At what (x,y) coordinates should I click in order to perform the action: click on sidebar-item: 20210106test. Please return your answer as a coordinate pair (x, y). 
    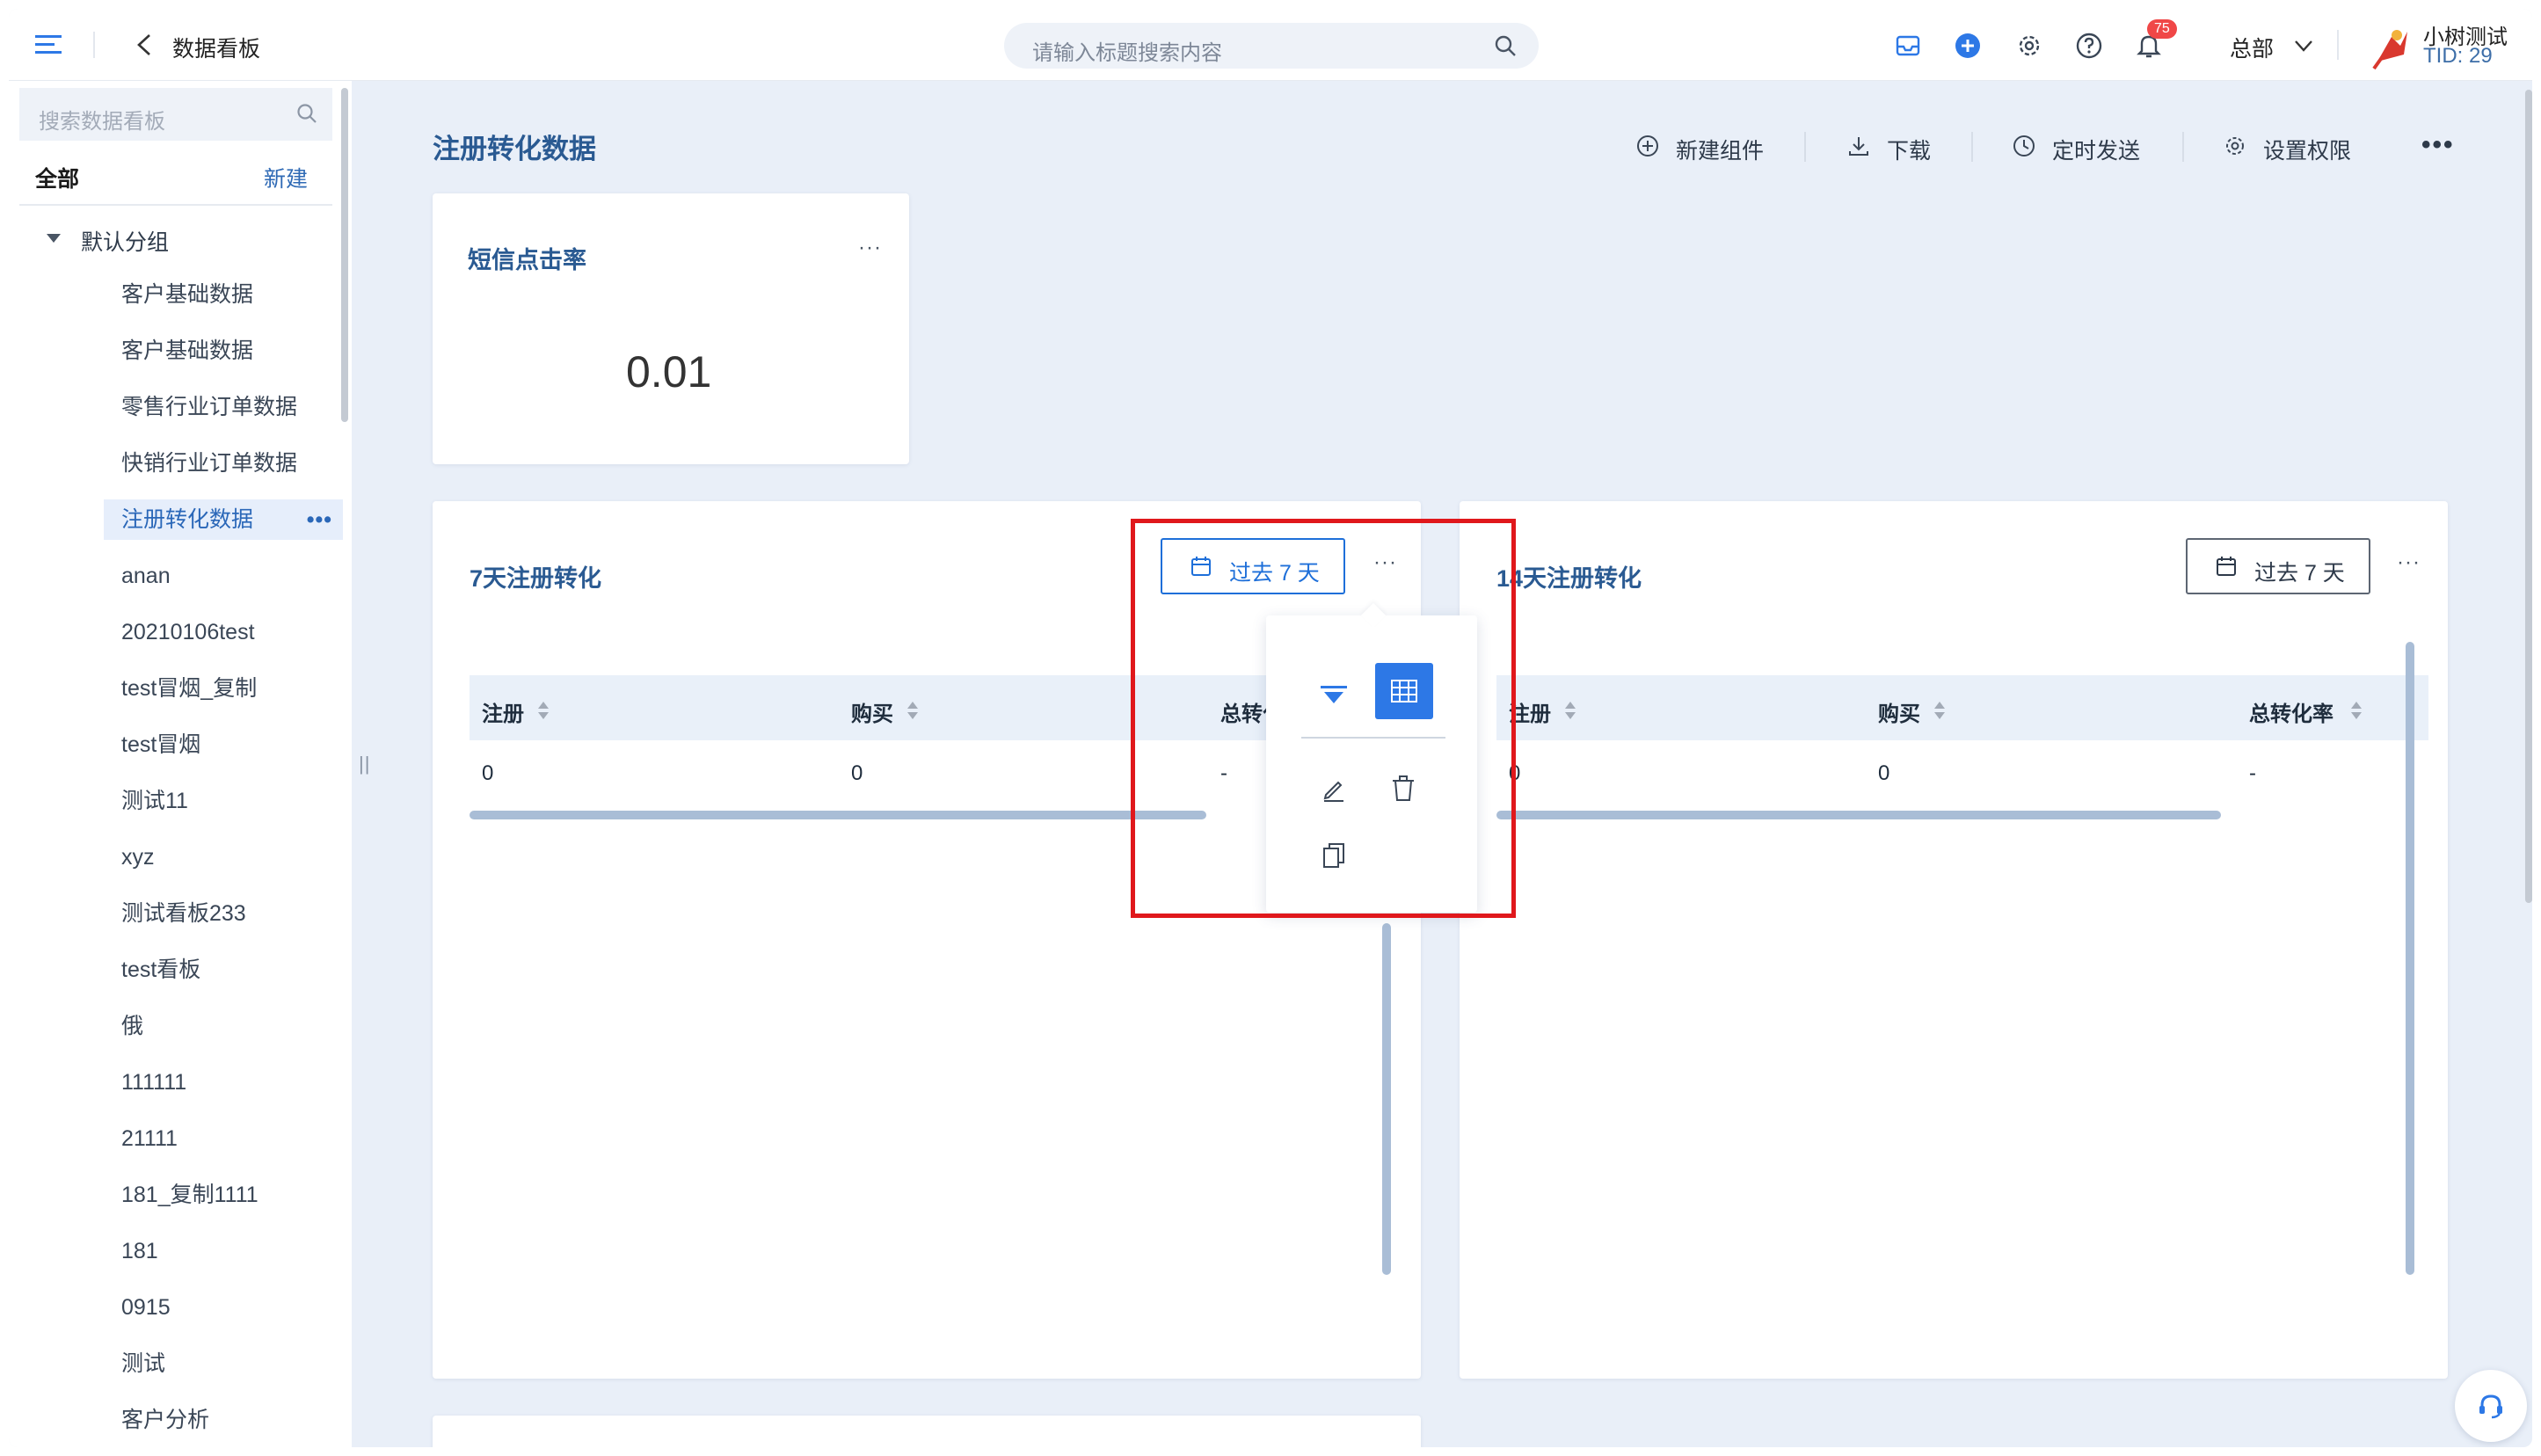
    Looking at the image, I should click on (224, 632).